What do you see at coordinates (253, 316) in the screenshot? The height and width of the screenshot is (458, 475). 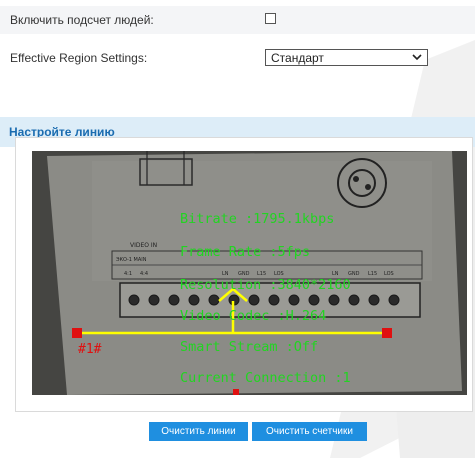 I see `osd-video-codec: Video Codec :H.264` at bounding box center [253, 316].